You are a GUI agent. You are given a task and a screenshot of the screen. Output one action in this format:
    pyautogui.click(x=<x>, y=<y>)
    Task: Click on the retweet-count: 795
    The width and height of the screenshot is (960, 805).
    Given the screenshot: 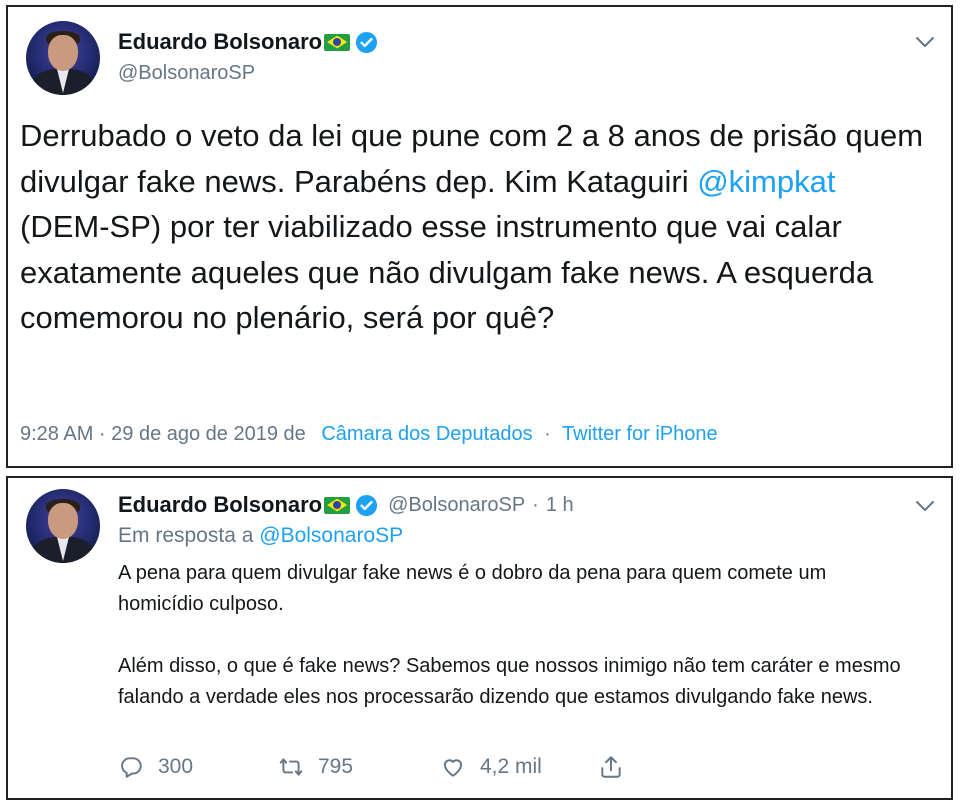 What is the action you would take?
    pyautogui.click(x=336, y=766)
    